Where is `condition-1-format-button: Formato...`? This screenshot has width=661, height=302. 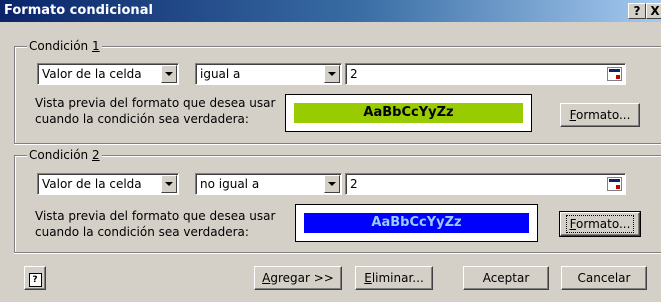
condition-1-format-button: Formato... is located at coordinates (600, 115).